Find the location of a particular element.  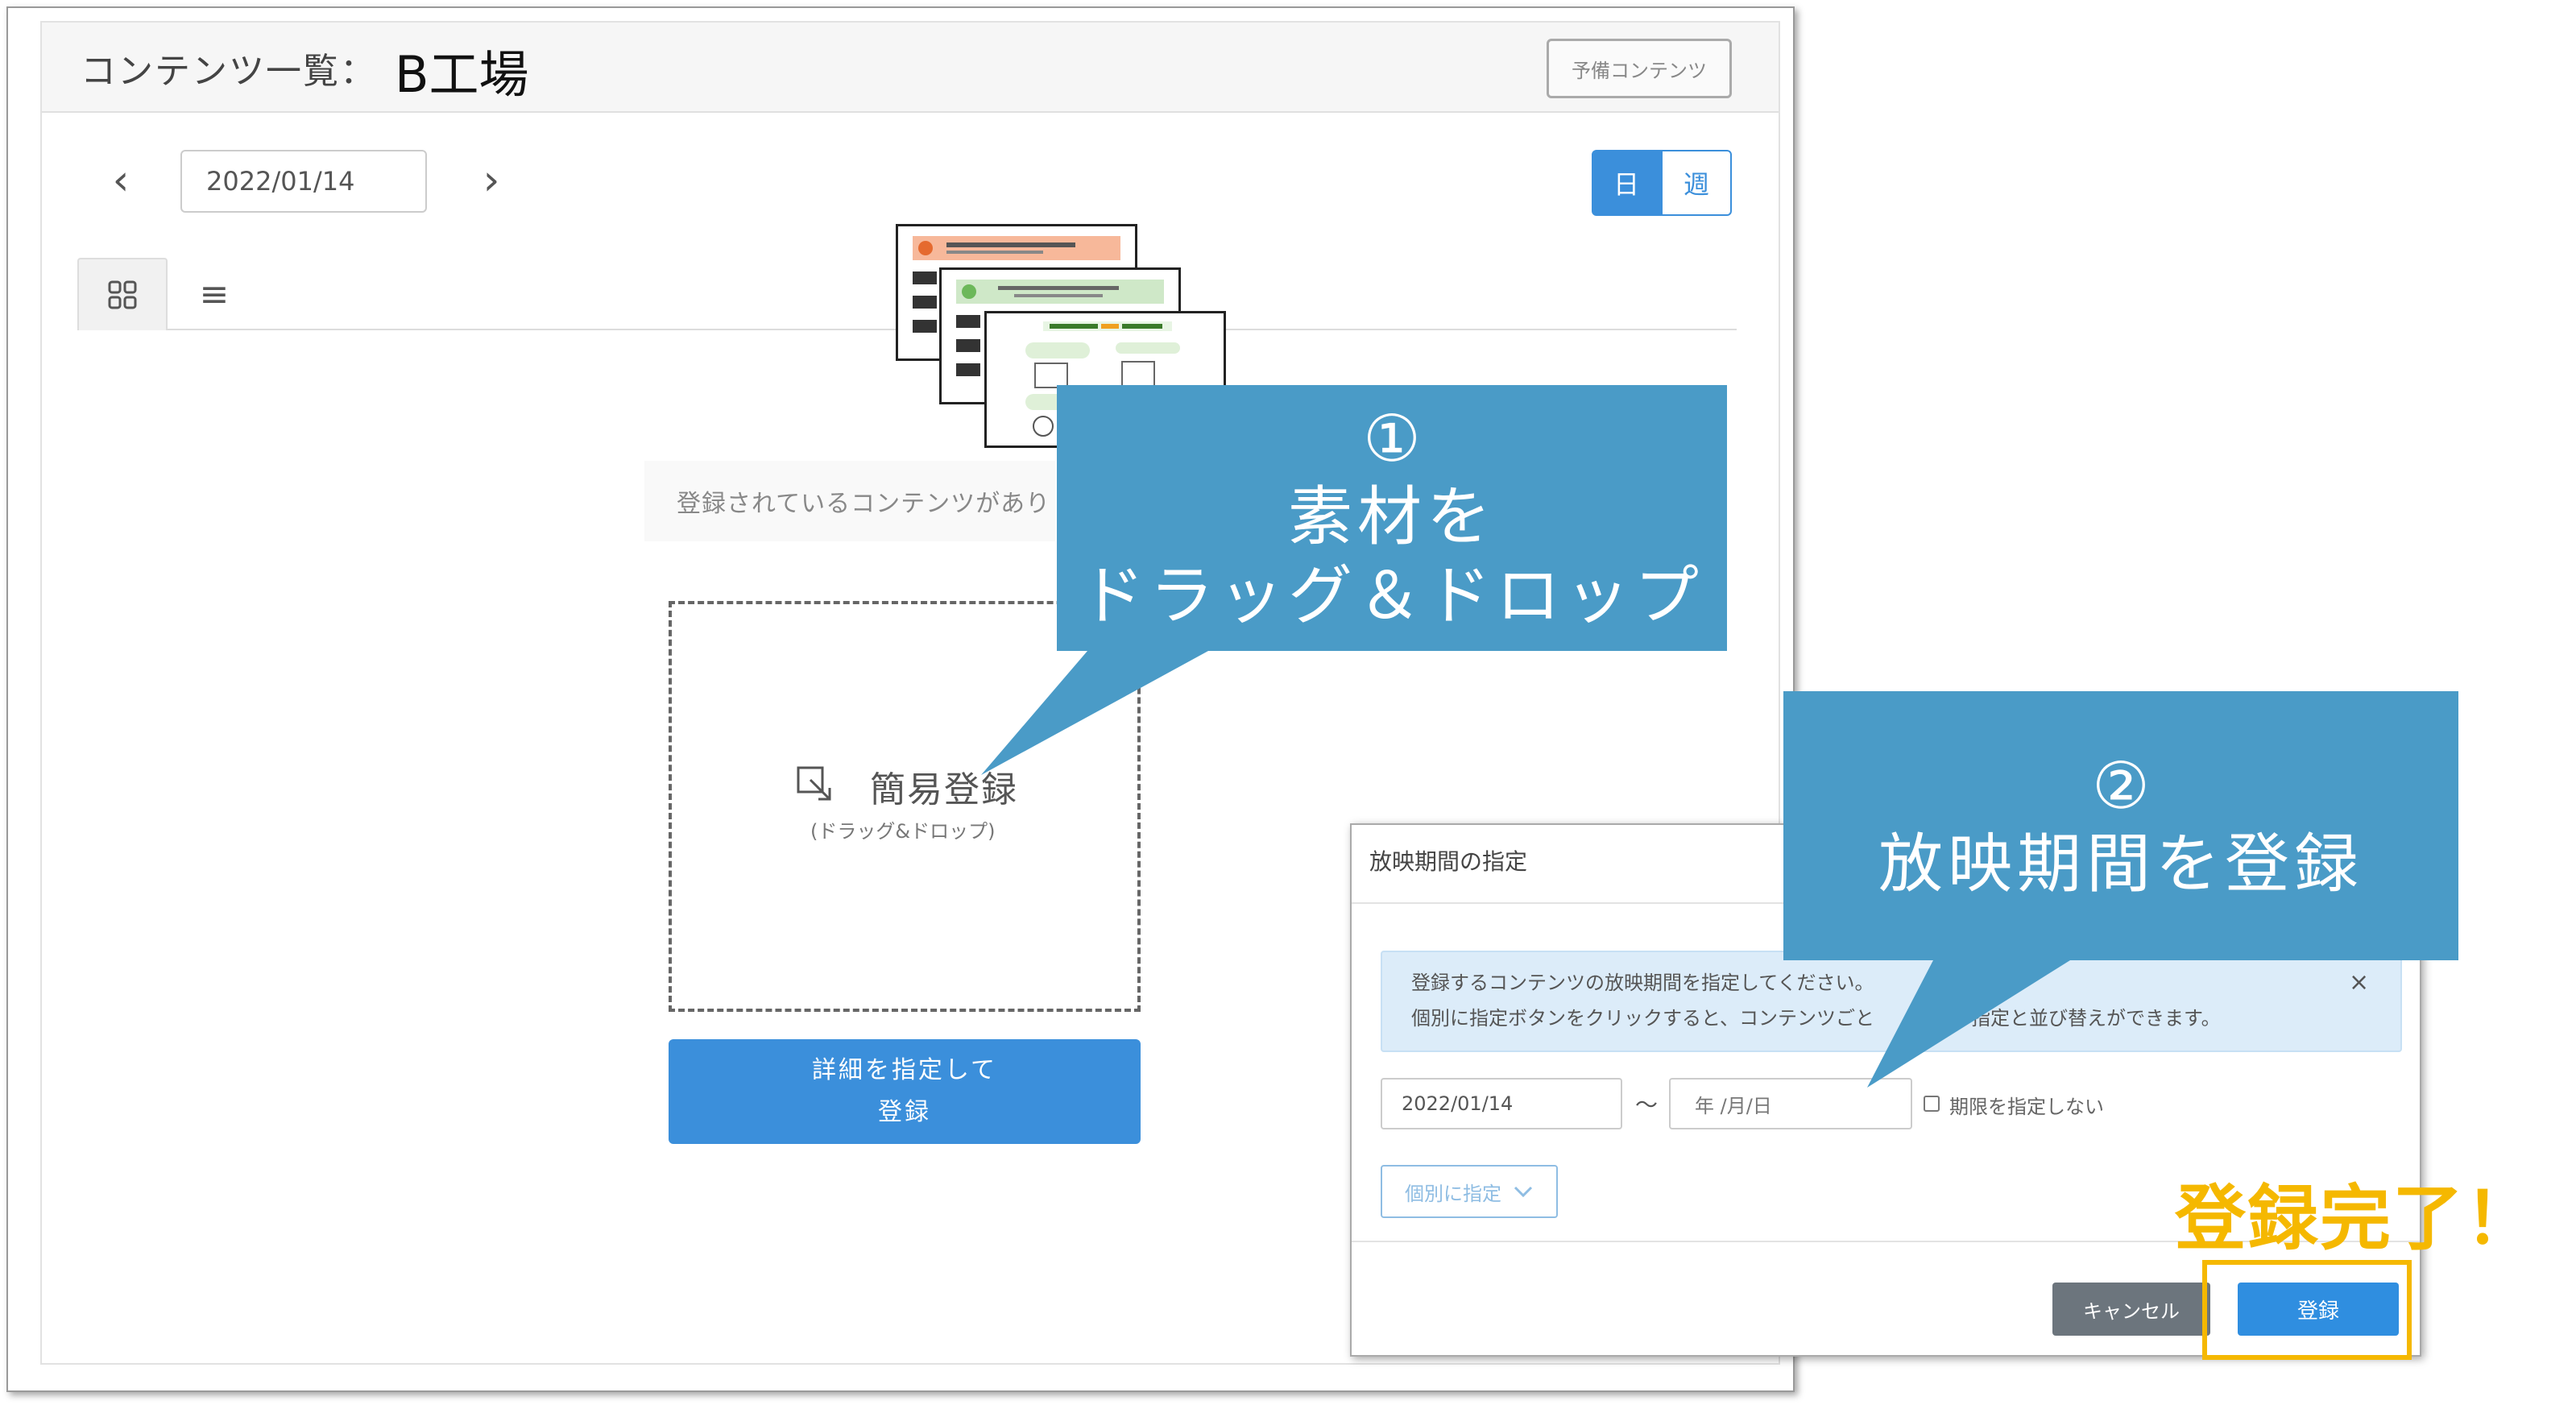

chevron-left-icon: ‹ is located at coordinates (121, 180).